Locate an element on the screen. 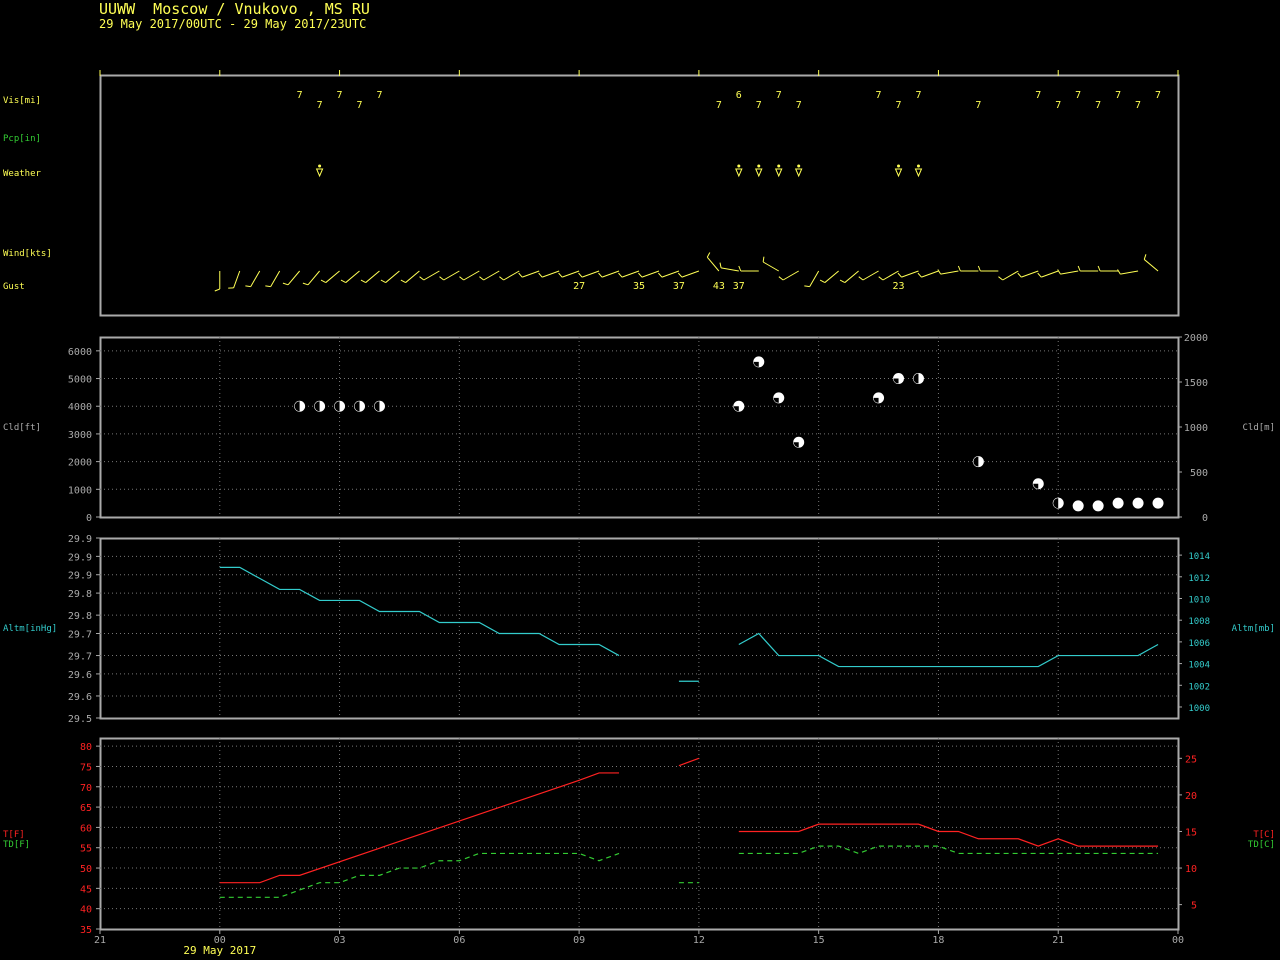 This screenshot has width=1280, height=960. cloud-ft-axis-label: Cld[ft] is located at coordinates (22, 428).